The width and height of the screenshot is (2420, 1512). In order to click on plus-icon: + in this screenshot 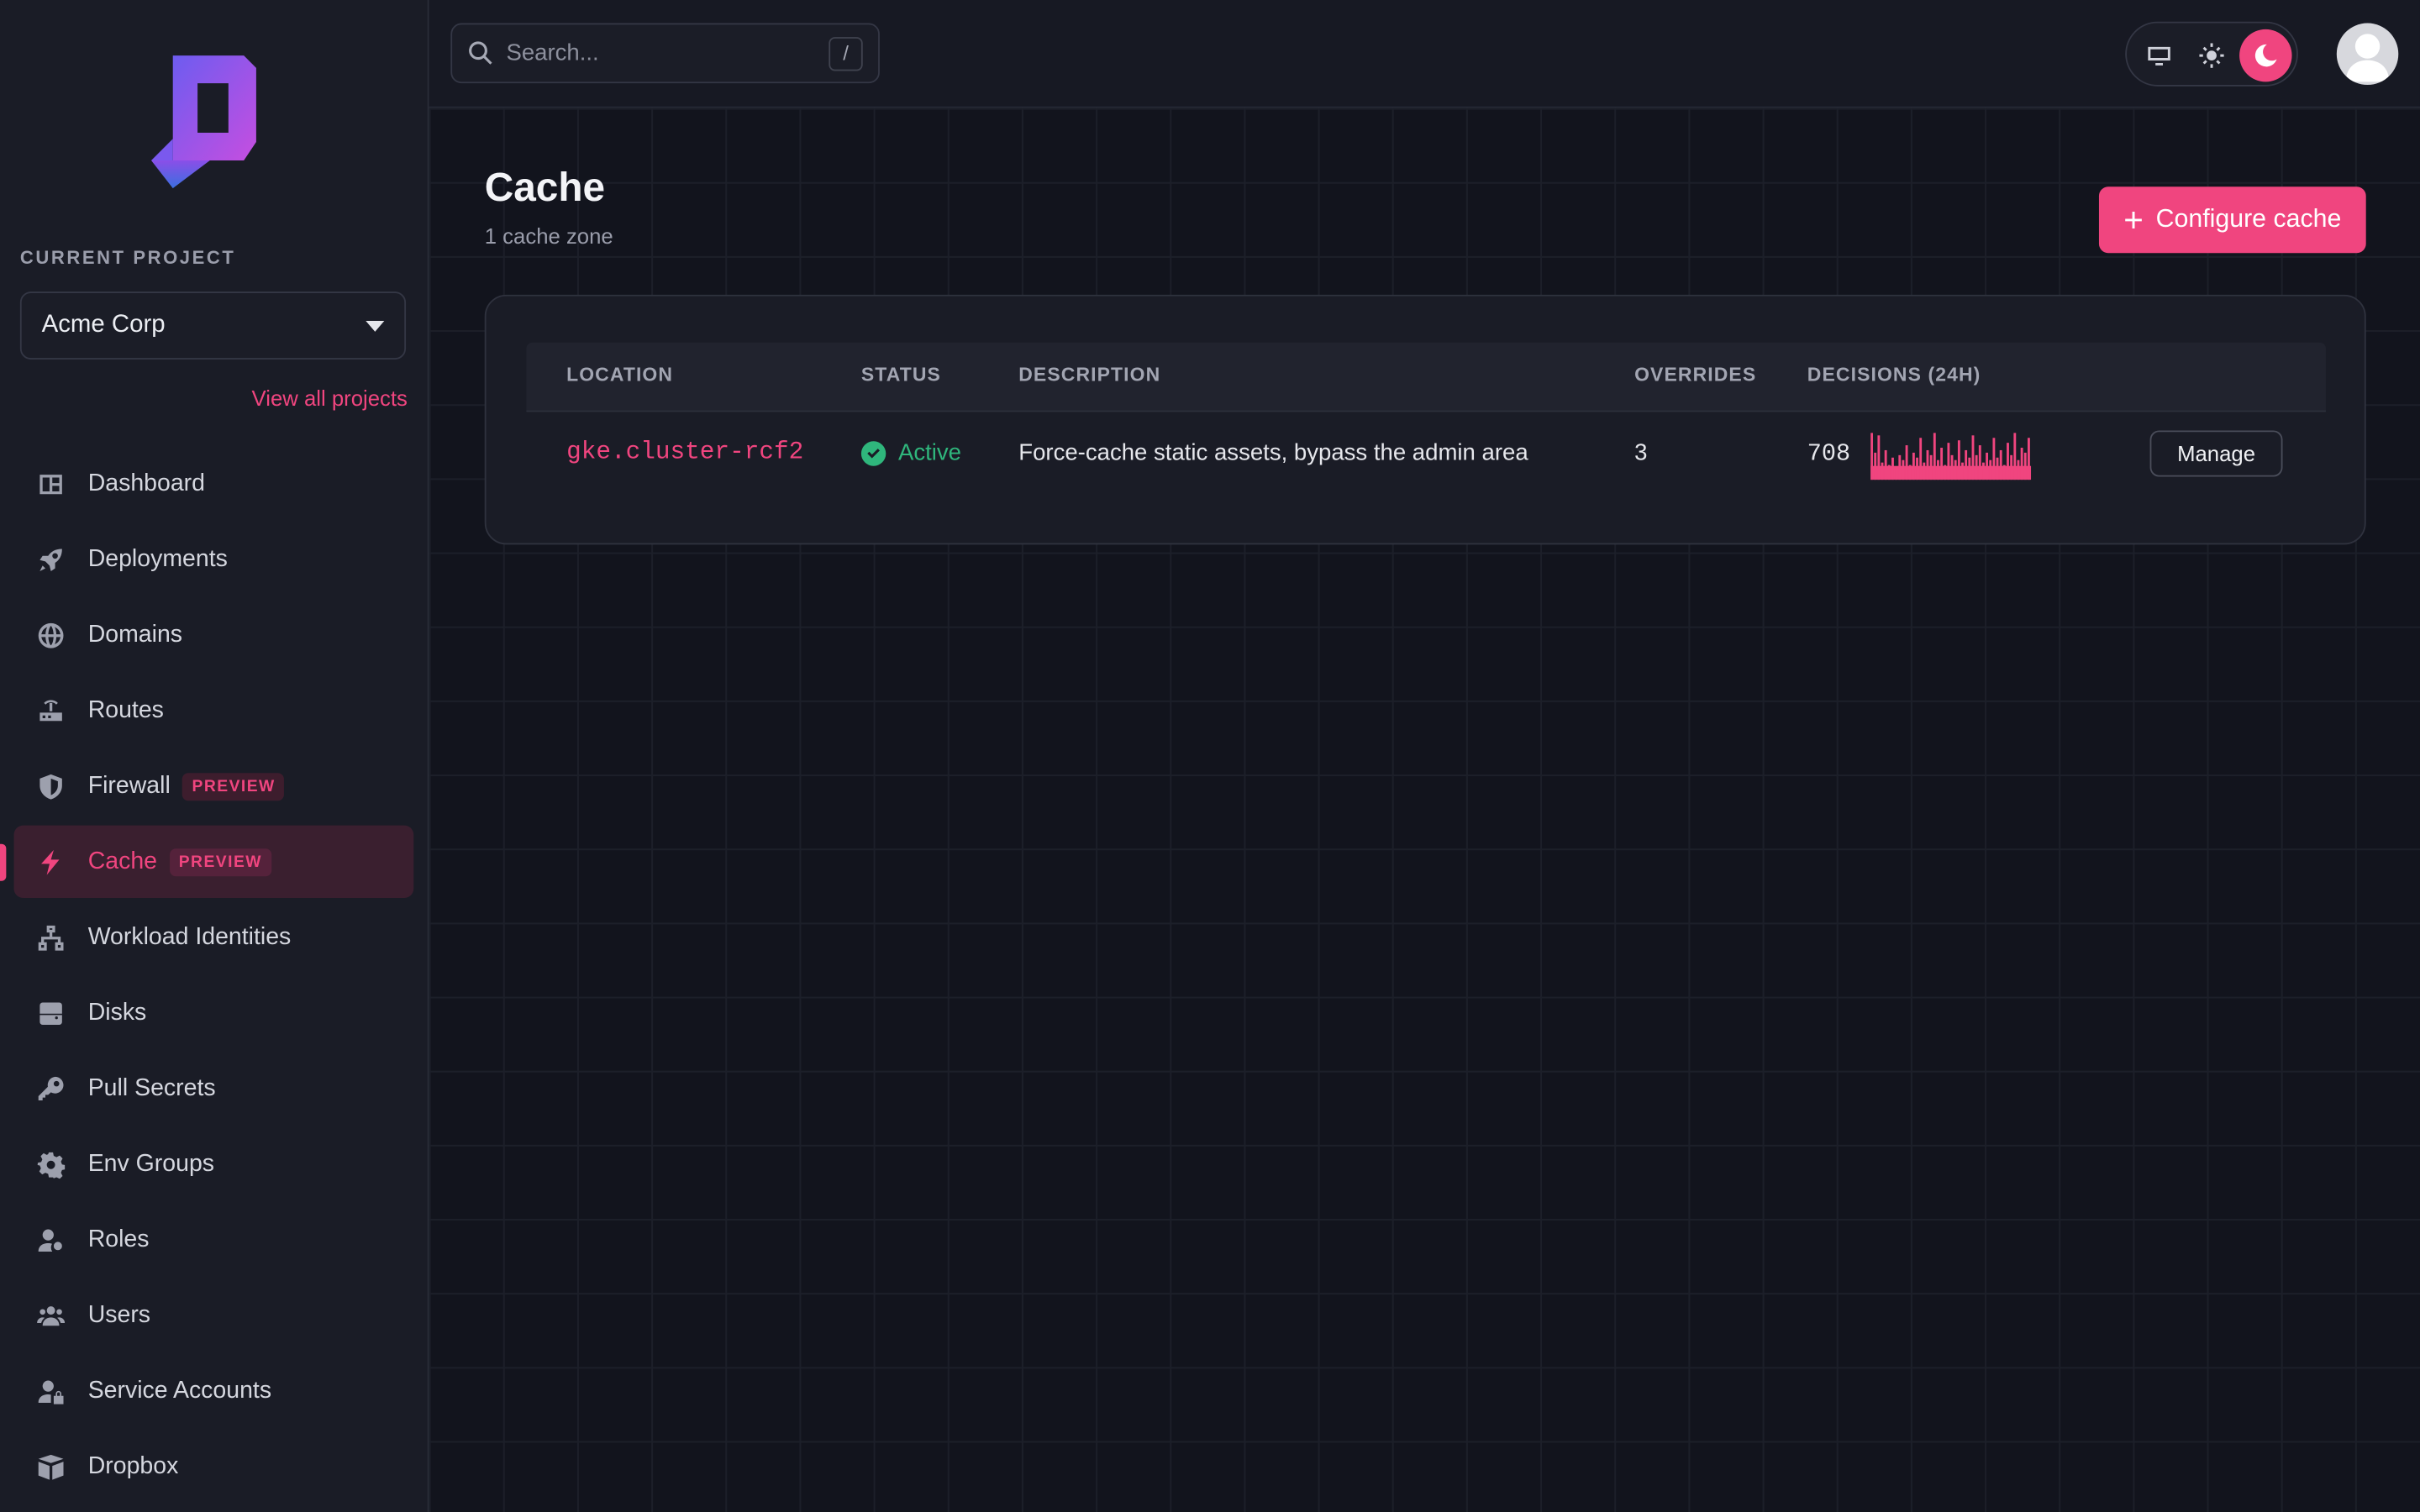, I will do `click(2133, 219)`.